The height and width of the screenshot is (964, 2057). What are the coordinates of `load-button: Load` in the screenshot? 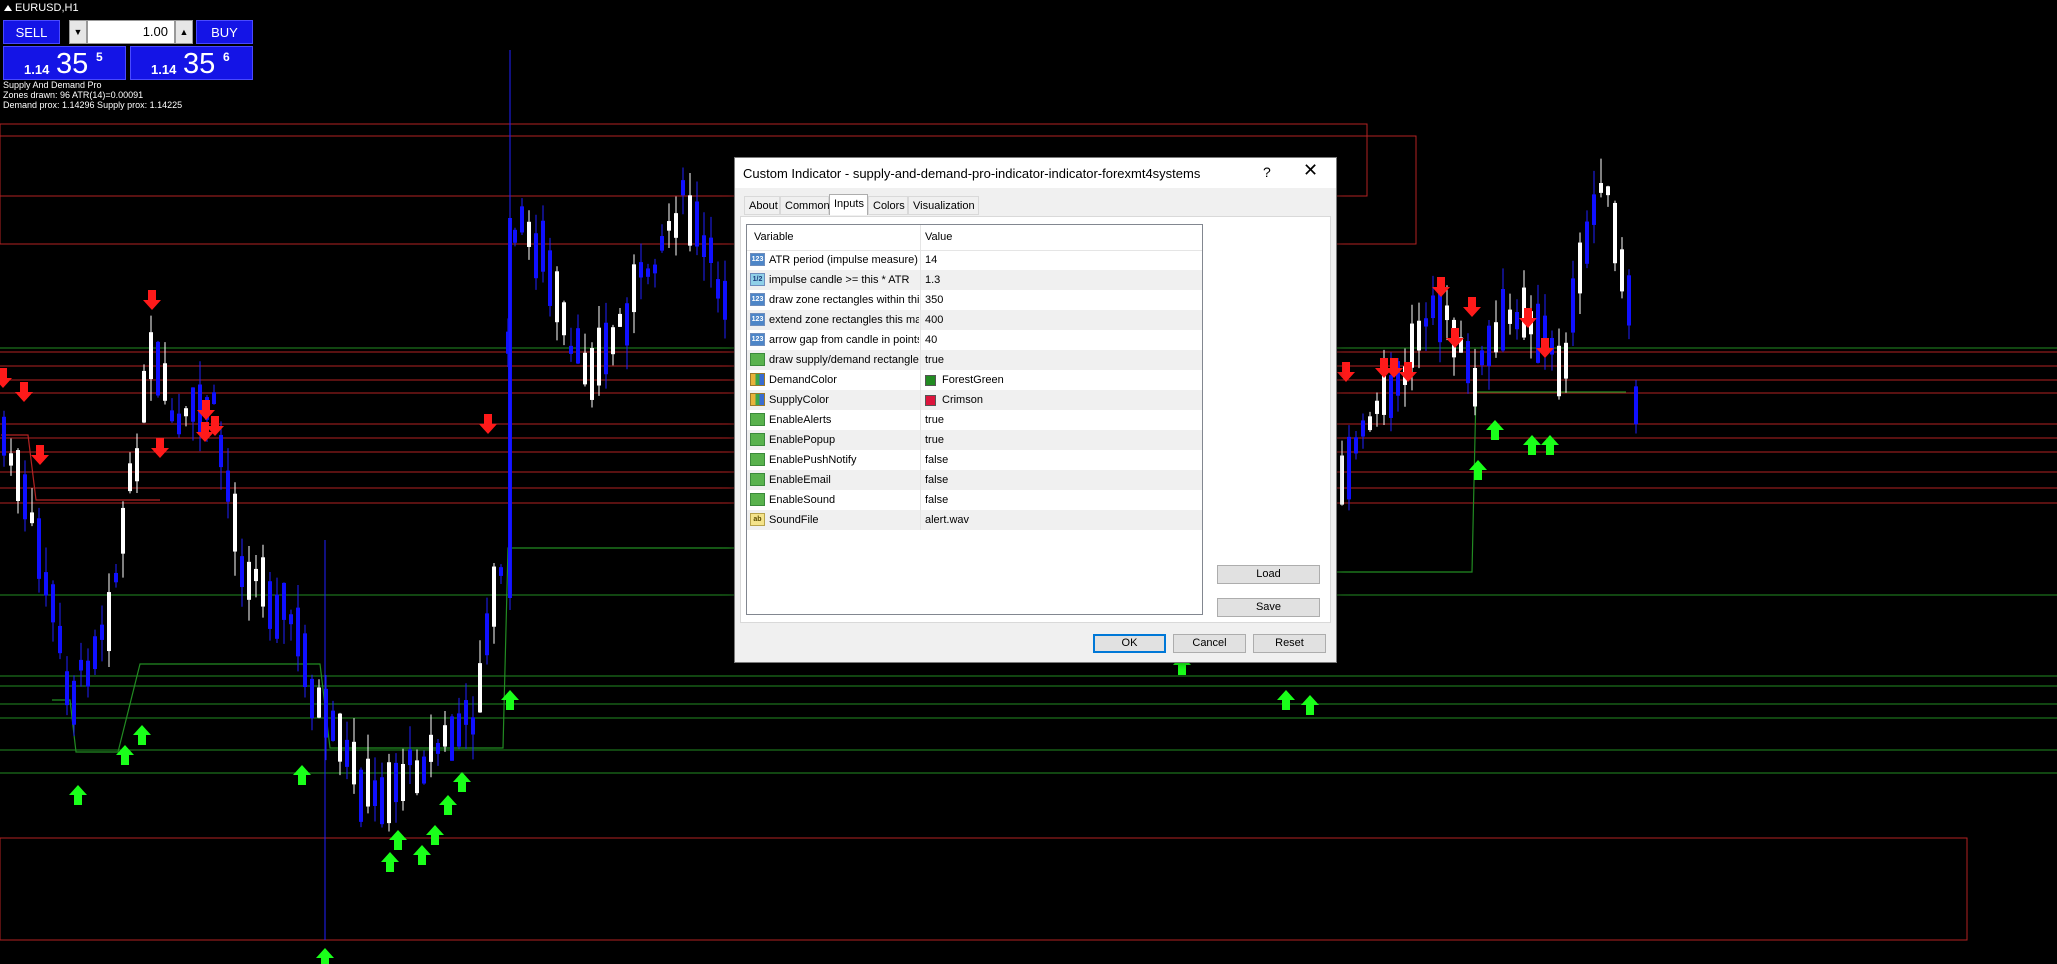 It's located at (1268, 574).